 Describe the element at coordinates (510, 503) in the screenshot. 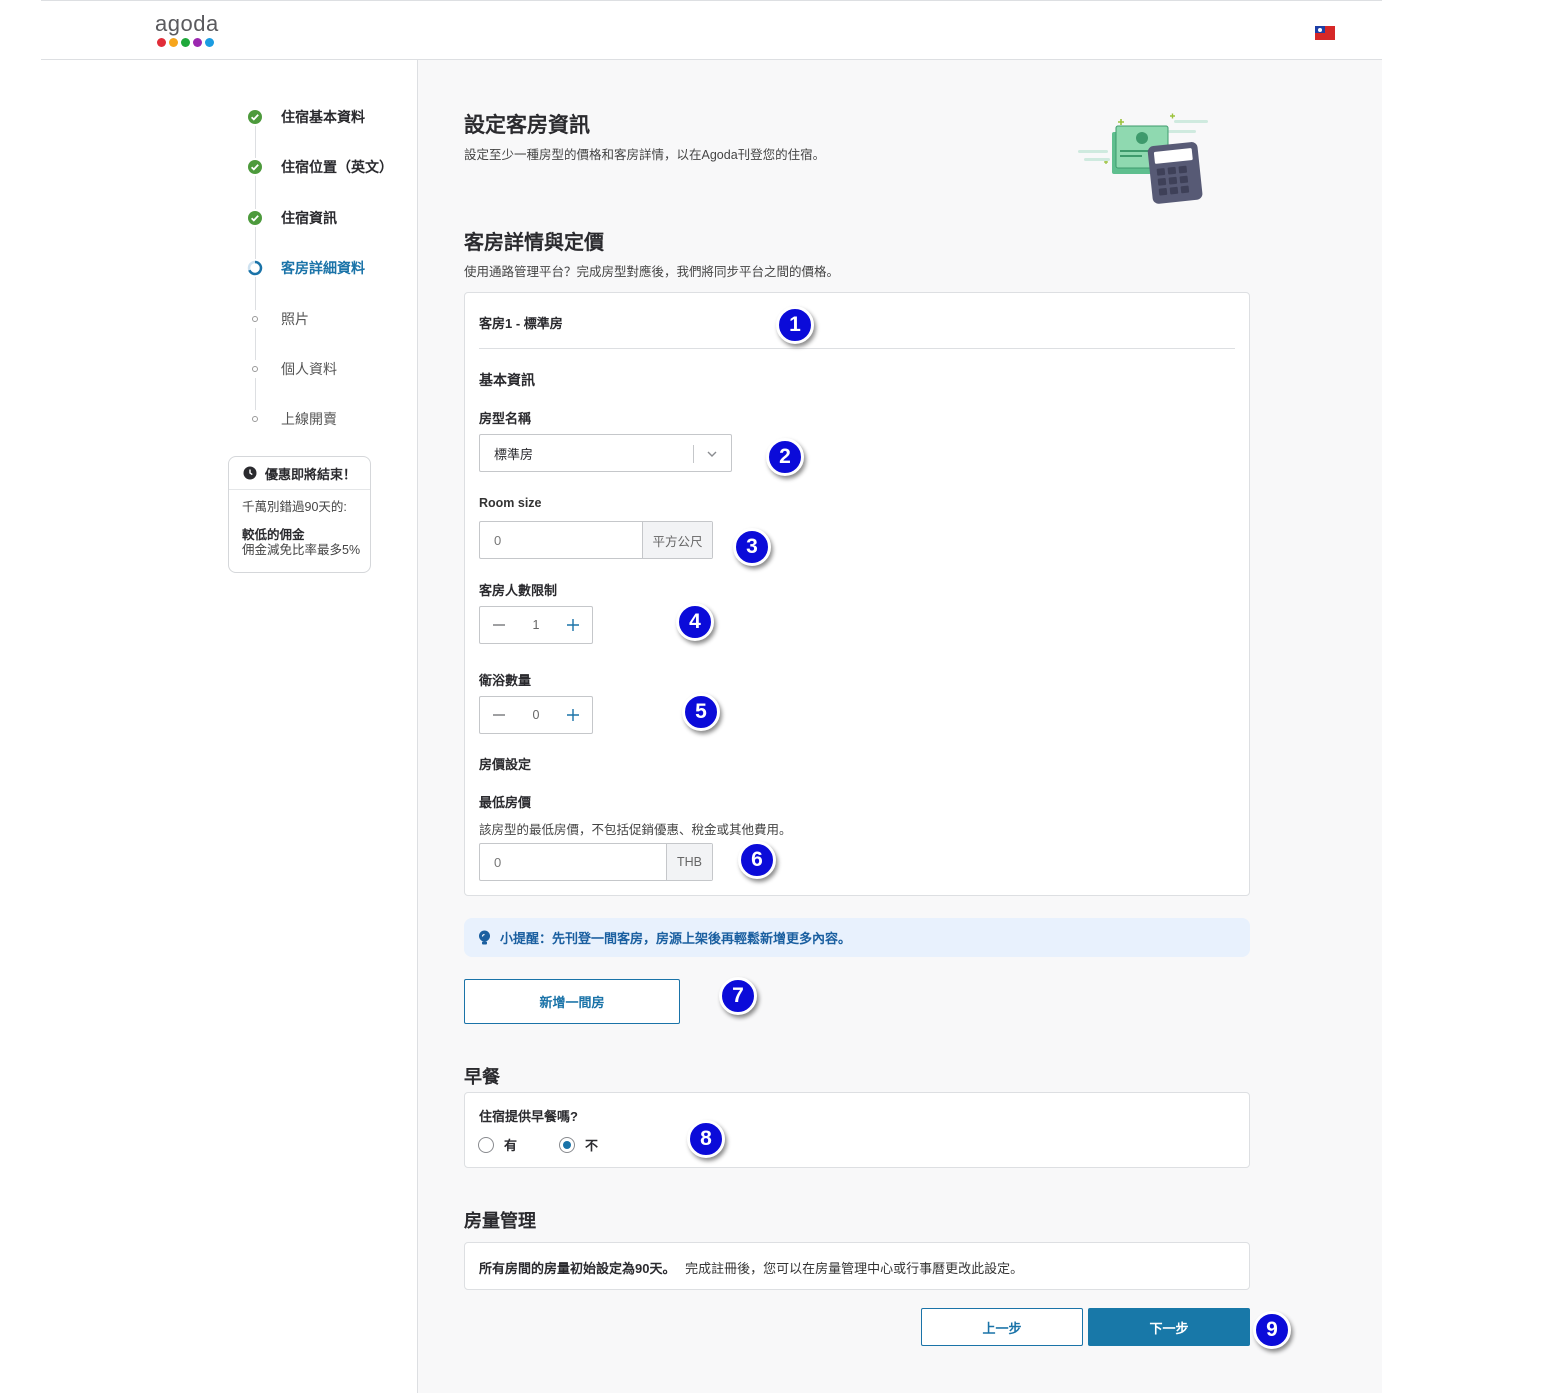

I see `room-size-label: Room size` at that location.